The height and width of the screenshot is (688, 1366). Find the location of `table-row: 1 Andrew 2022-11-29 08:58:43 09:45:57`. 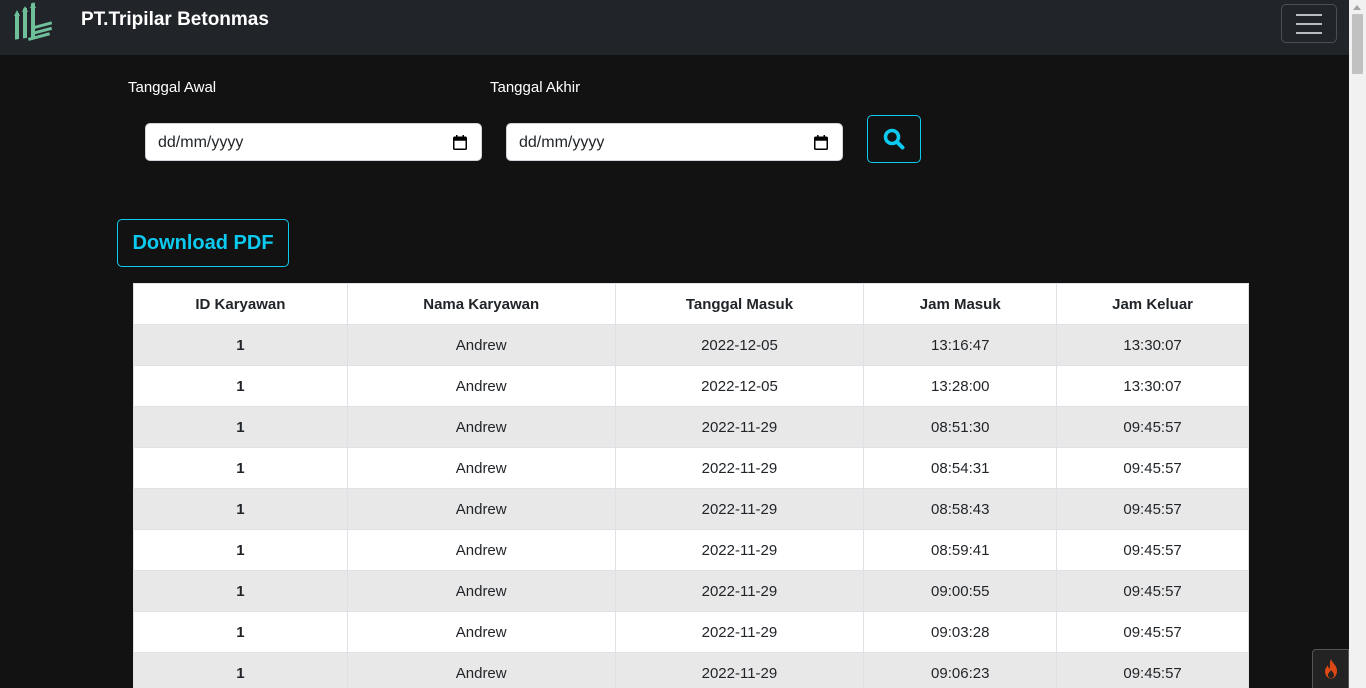

table-row: 1 Andrew 2022-11-29 08:58:43 09:45:57 is located at coordinates (691, 509).